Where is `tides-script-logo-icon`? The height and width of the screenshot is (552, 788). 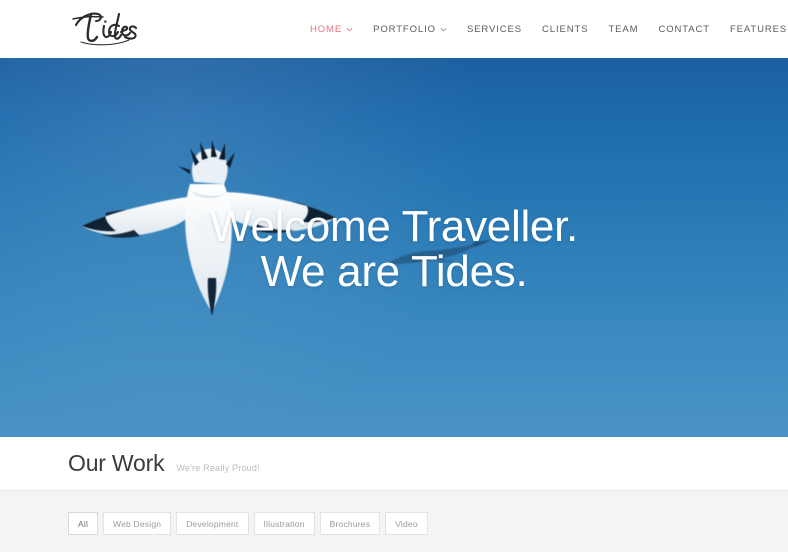 tides-script-logo-icon is located at coordinates (105, 29).